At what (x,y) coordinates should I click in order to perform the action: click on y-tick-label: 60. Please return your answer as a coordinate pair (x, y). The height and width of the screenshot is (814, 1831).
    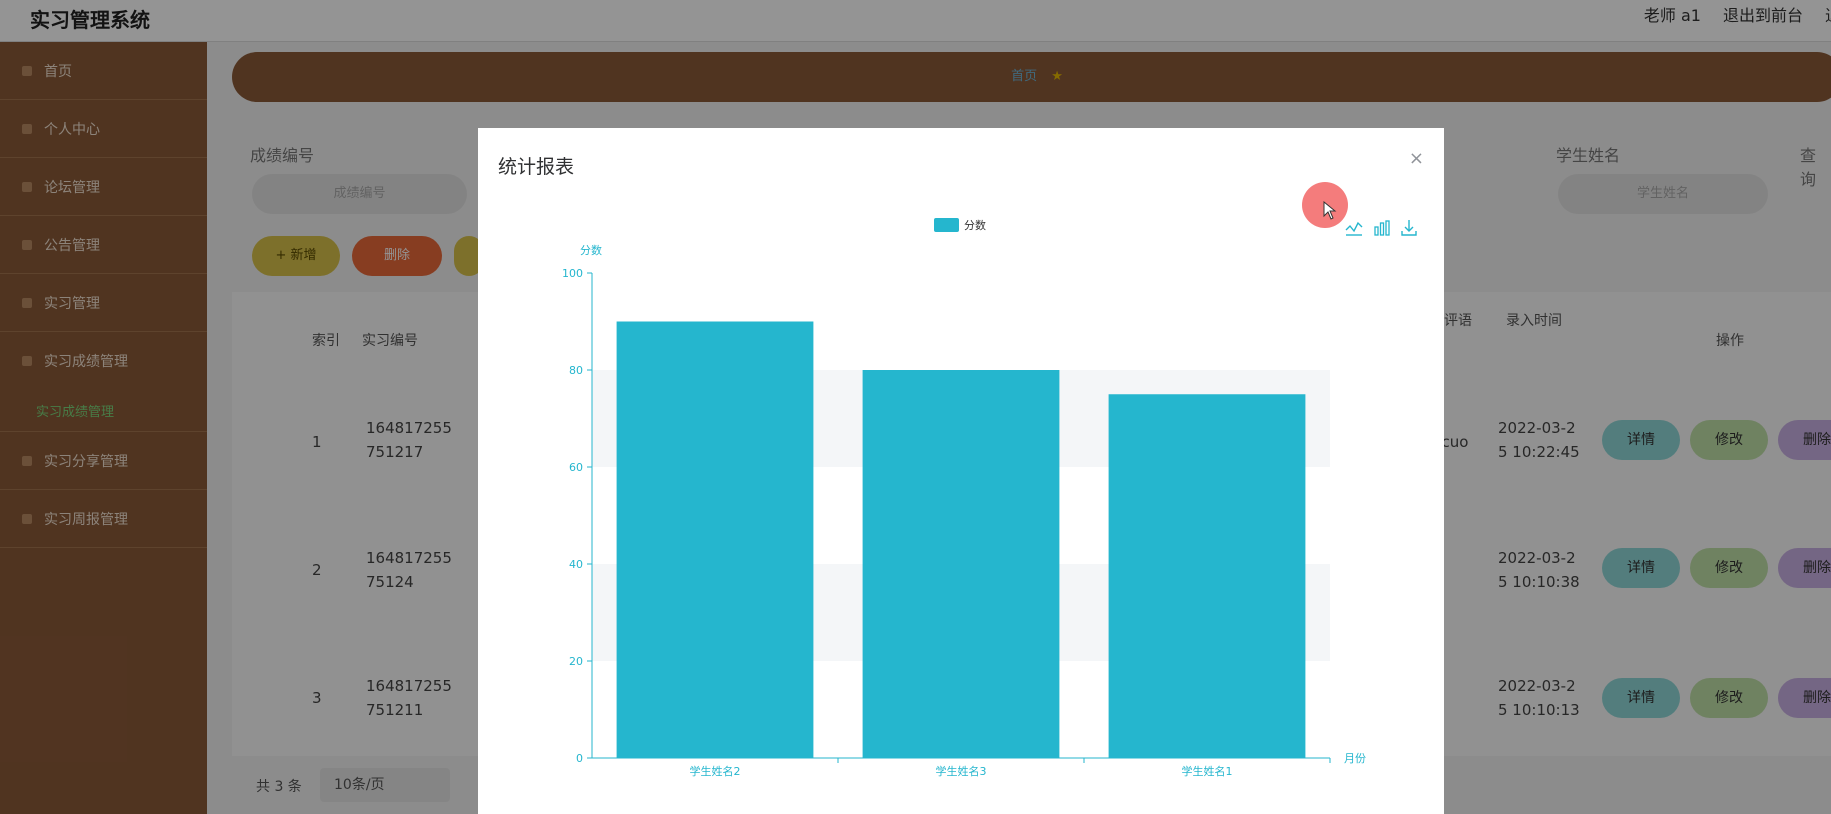
    Looking at the image, I should click on (576, 467).